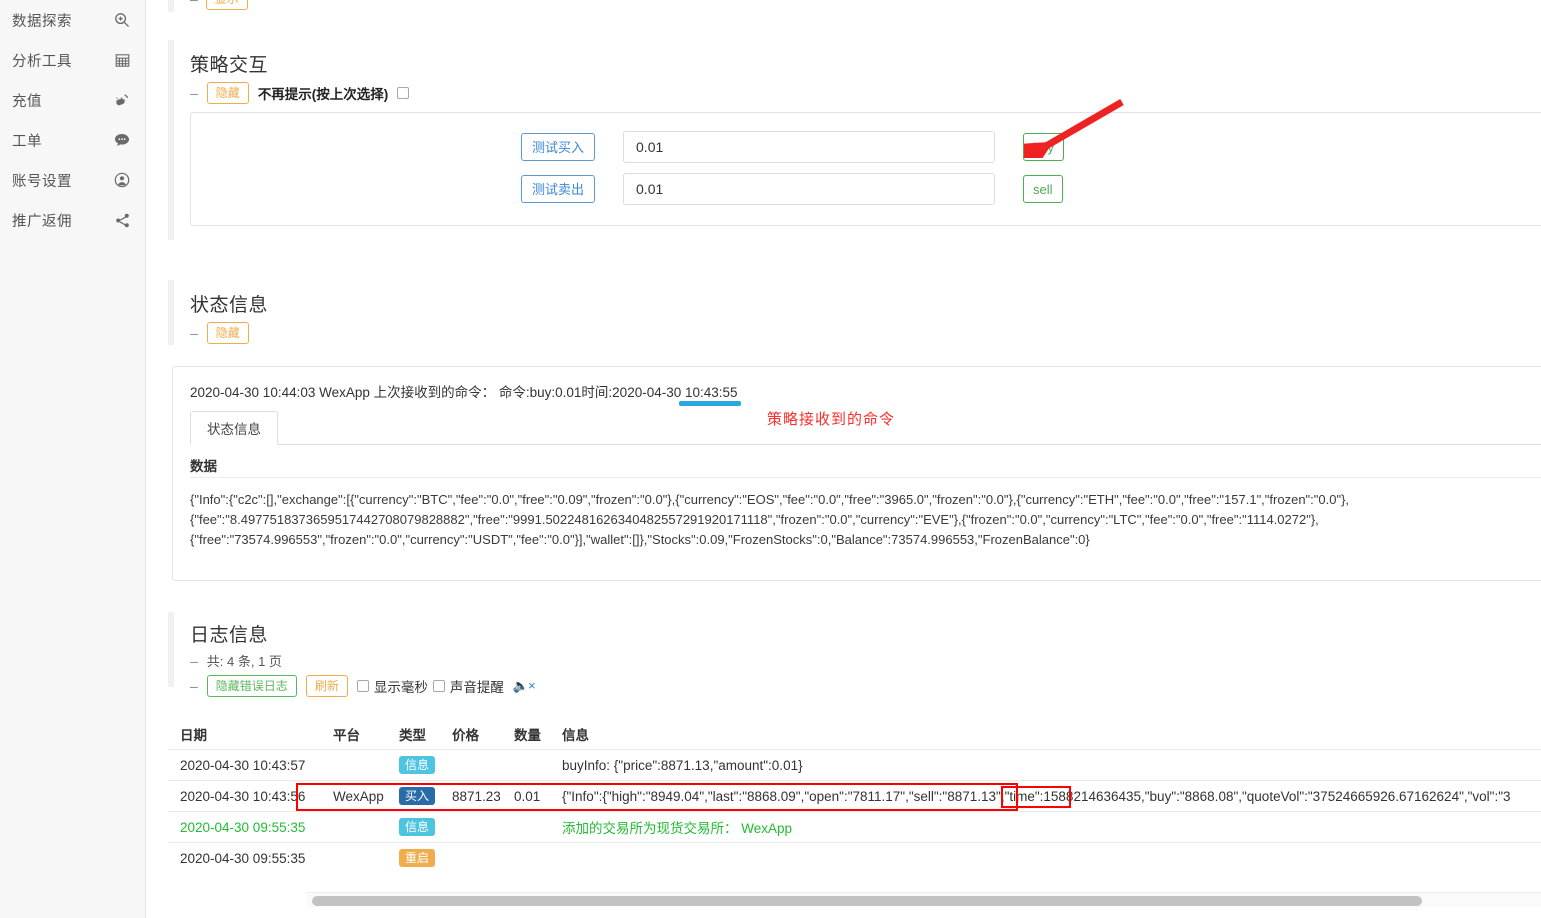 Image resolution: width=1541 pixels, height=918 pixels. What do you see at coordinates (865, 77) in the screenshot?
I see `strategy-interaction-section: 策略交互 ‒ 隐藏 不再提示(按上次选择)` at bounding box center [865, 77].